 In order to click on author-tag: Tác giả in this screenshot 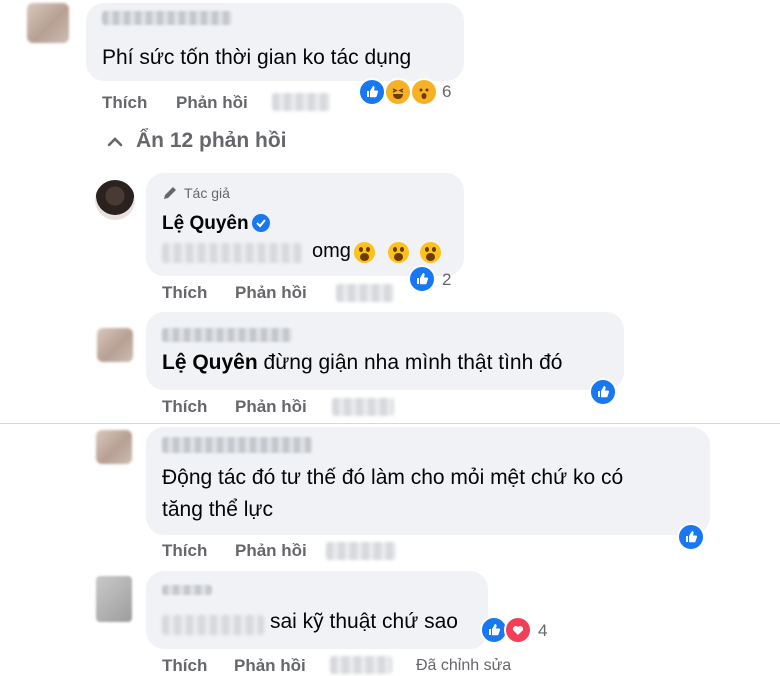, I will do `click(207, 193)`.